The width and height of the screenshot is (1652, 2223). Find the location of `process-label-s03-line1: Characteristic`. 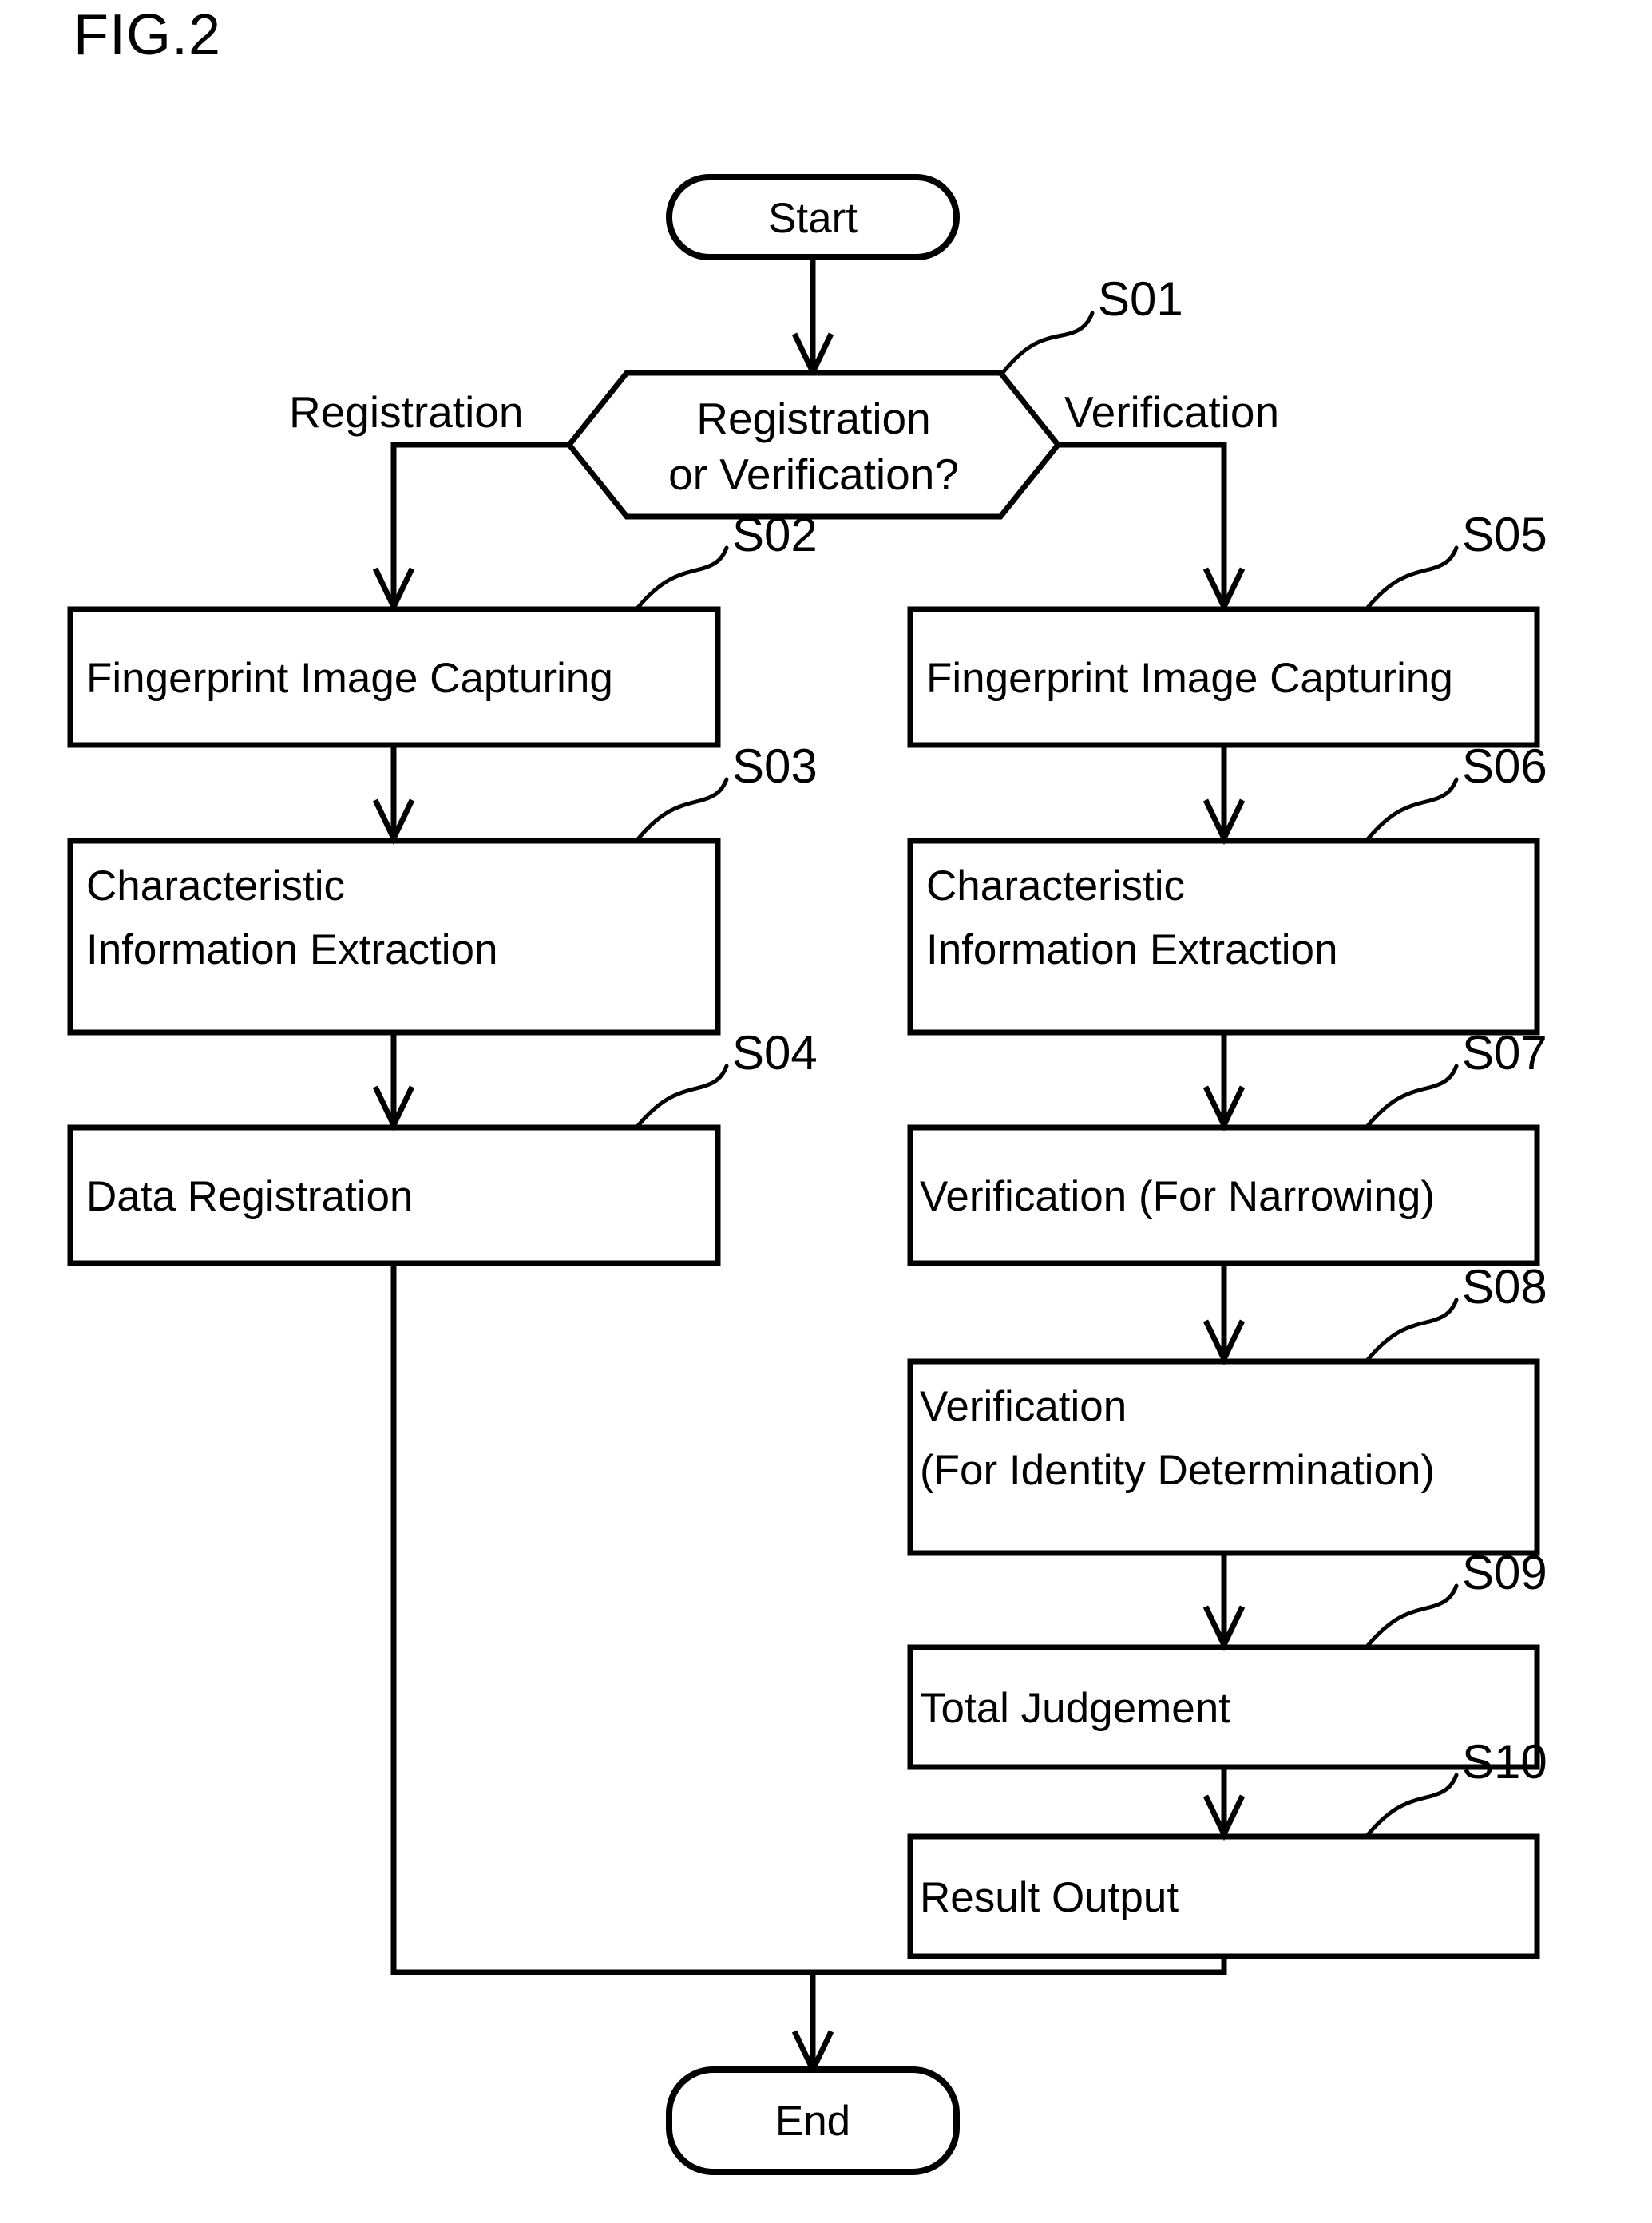

process-label-s03-line1: Characteristic is located at coordinates (215, 886).